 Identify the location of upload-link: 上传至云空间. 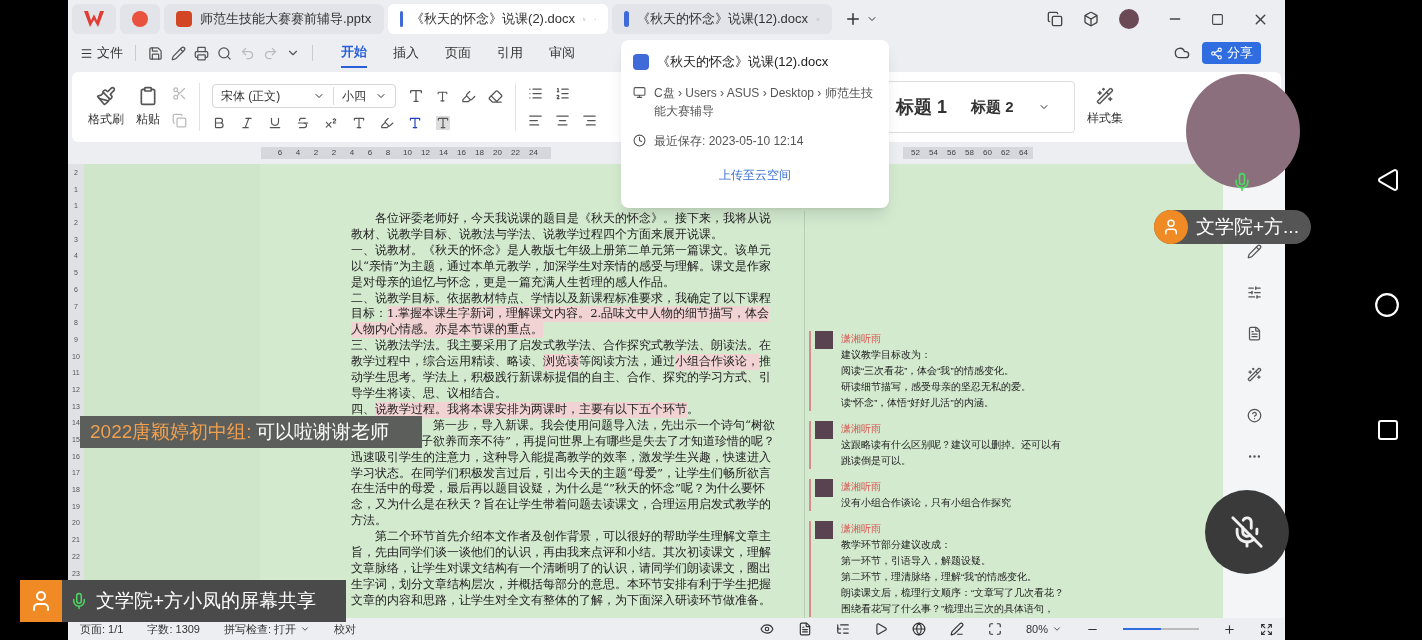
(755, 174).